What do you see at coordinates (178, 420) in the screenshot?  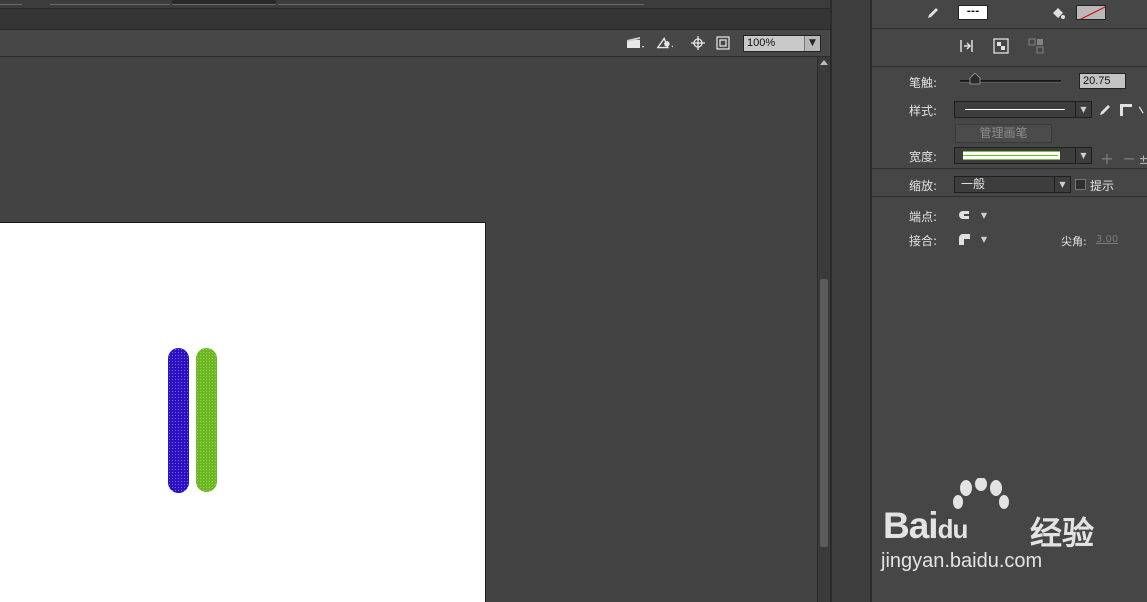 I see `blue-stroke` at bounding box center [178, 420].